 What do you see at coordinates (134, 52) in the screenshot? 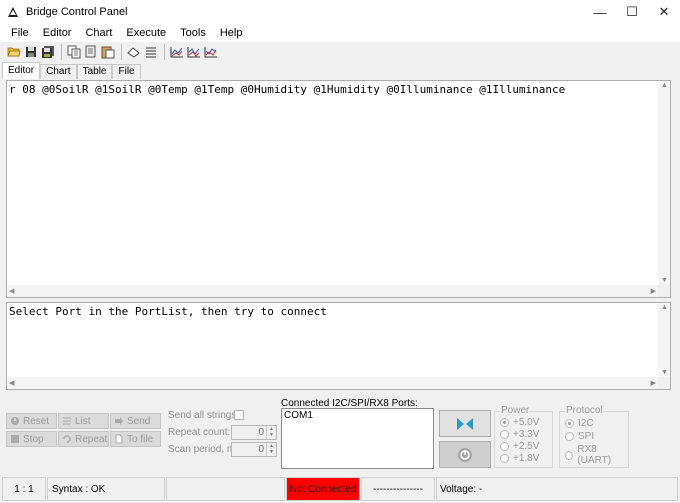
I see `eraser-icon` at bounding box center [134, 52].